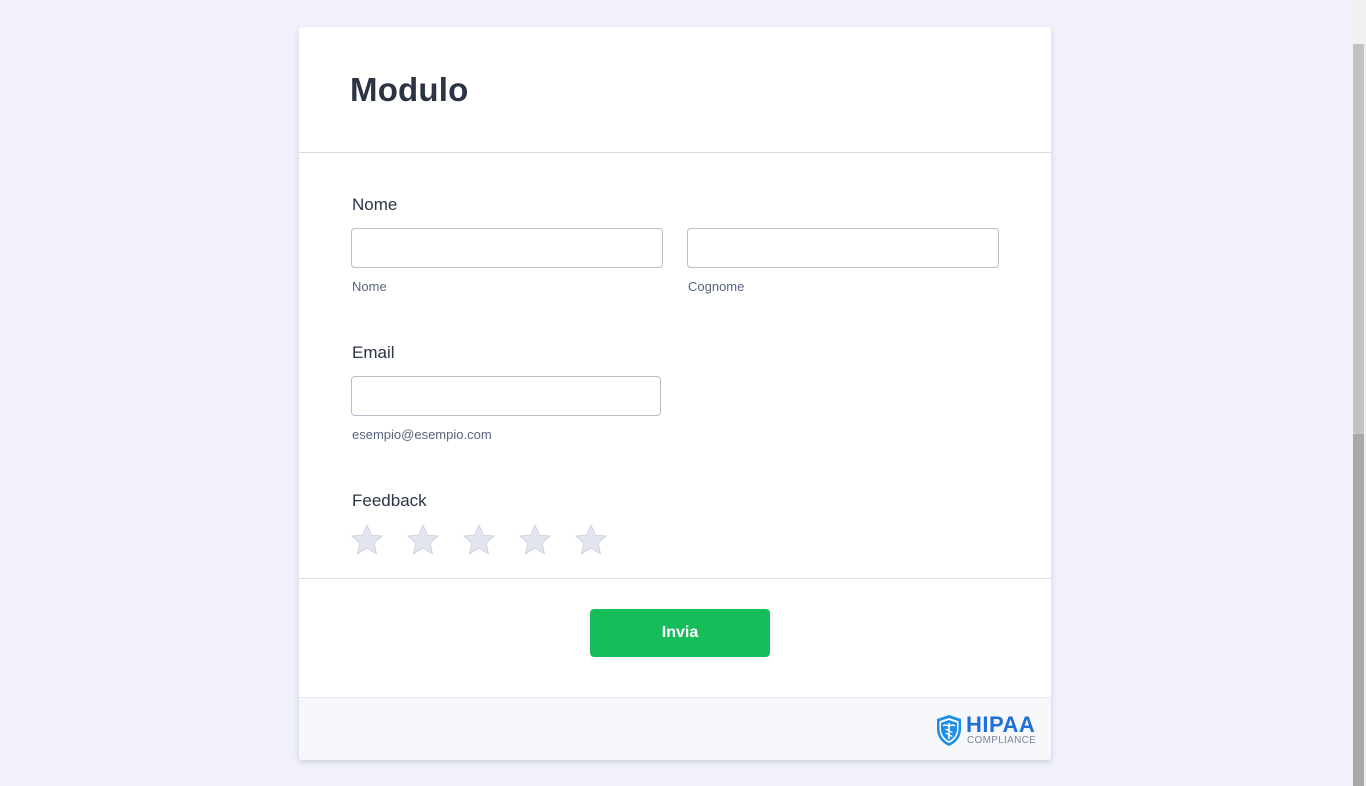 This screenshot has width=1366, height=786. Describe the element at coordinates (375, 204) in the screenshot. I see `name-field-label: Nome` at that location.